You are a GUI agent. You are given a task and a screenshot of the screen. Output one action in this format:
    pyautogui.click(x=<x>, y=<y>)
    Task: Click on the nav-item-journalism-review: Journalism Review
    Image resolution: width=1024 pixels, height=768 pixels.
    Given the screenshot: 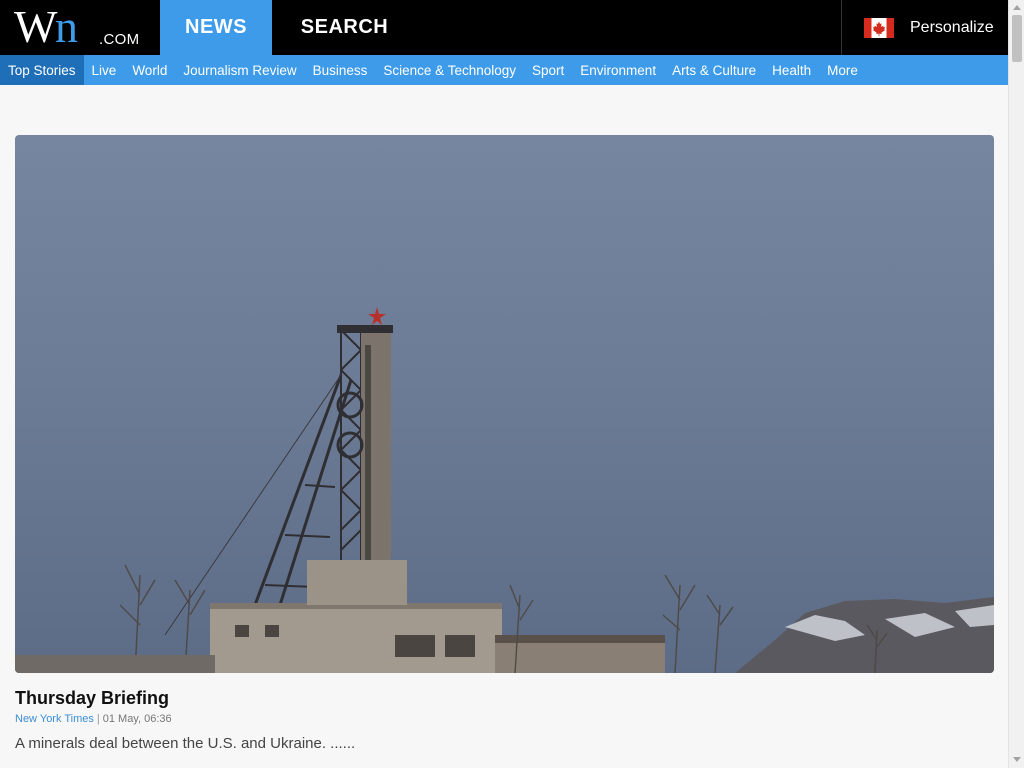 What is the action you would take?
    pyautogui.click(x=239, y=70)
    